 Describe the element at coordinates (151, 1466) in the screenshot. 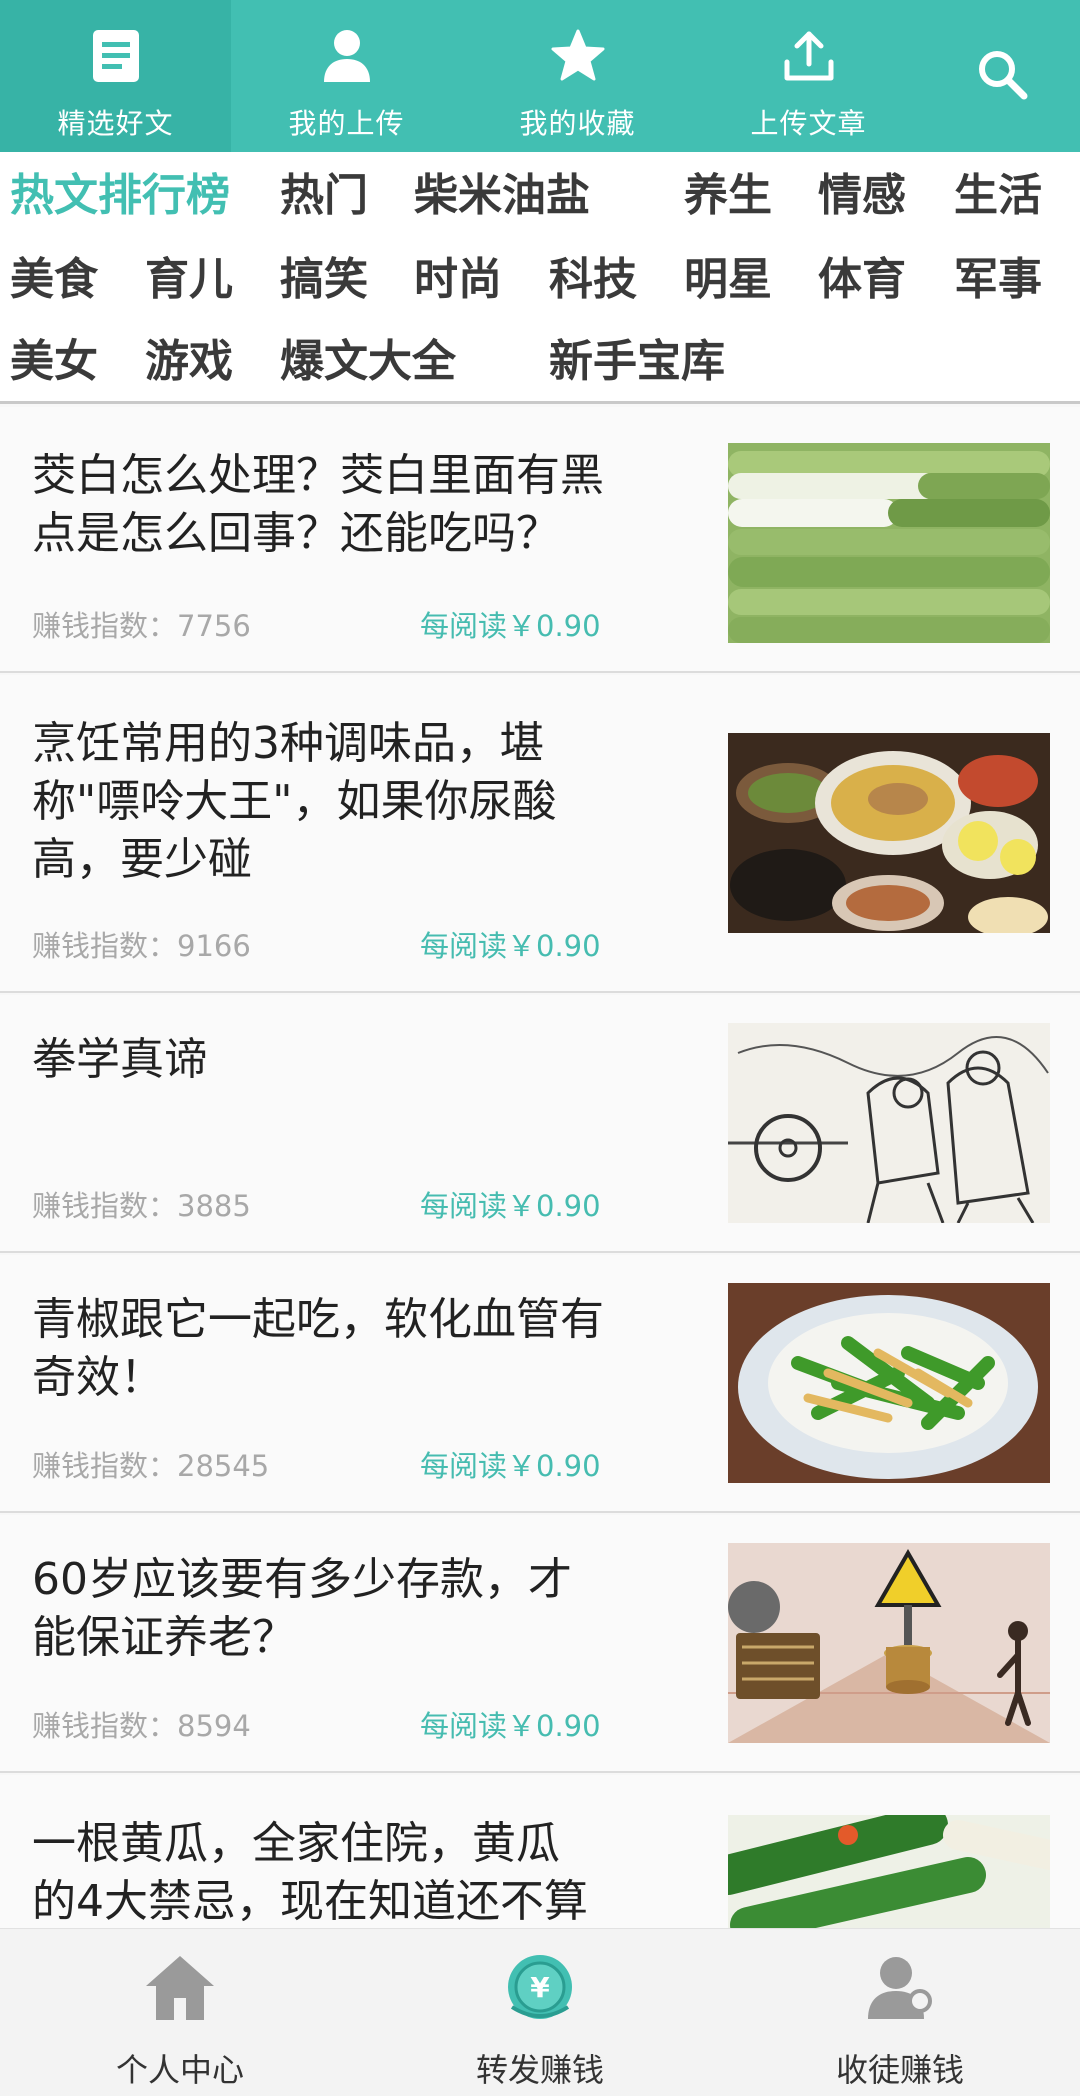

I see `earning-index: 赚钱指数：28545` at that location.